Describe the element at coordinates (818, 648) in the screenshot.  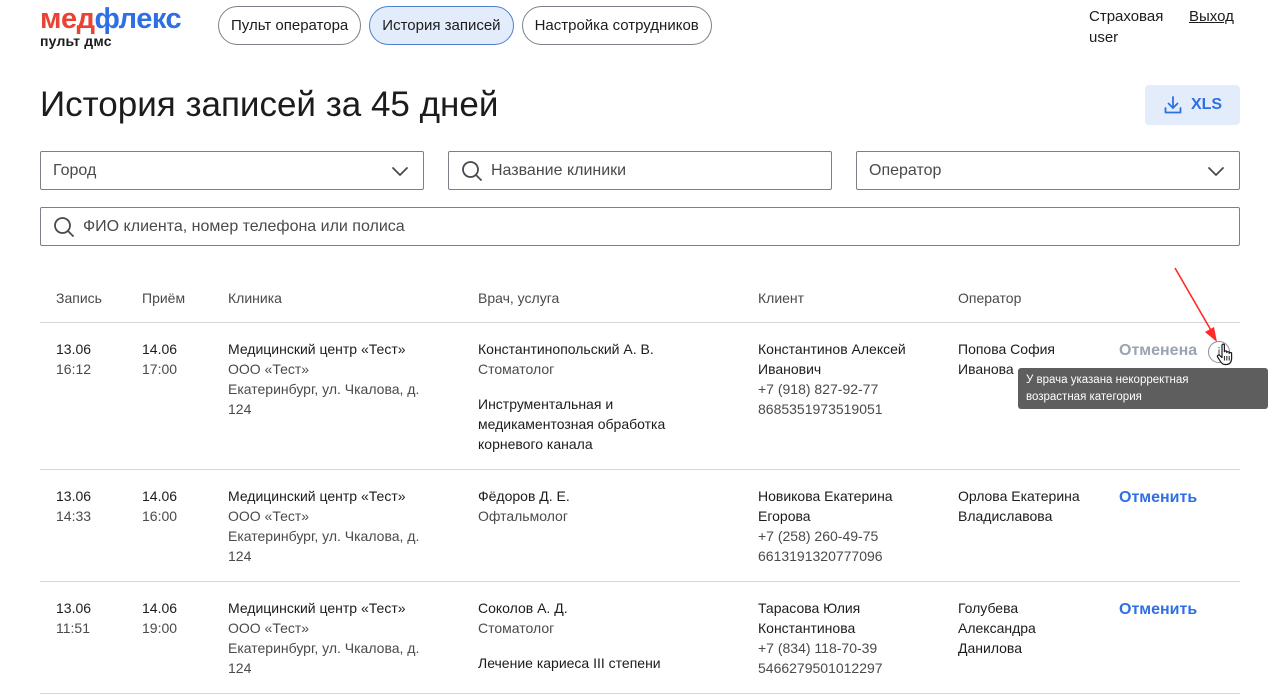
I see `client-phone: +7 (834) 118-70-39` at that location.